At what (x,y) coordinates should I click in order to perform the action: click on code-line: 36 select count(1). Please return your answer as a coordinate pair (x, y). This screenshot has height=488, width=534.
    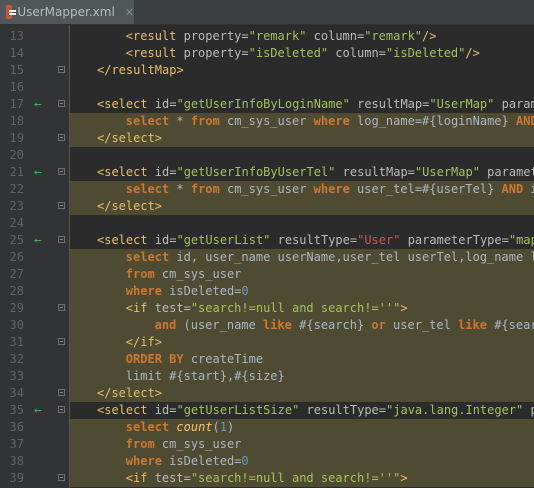
    Looking at the image, I should click on (267, 427).